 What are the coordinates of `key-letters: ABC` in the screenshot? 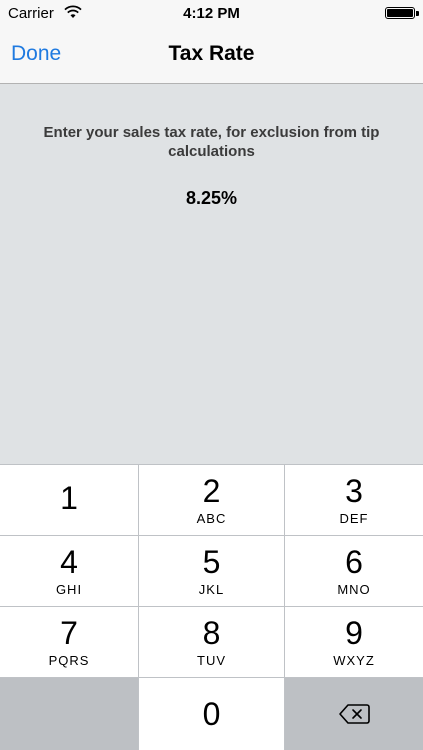 It's located at (211, 518).